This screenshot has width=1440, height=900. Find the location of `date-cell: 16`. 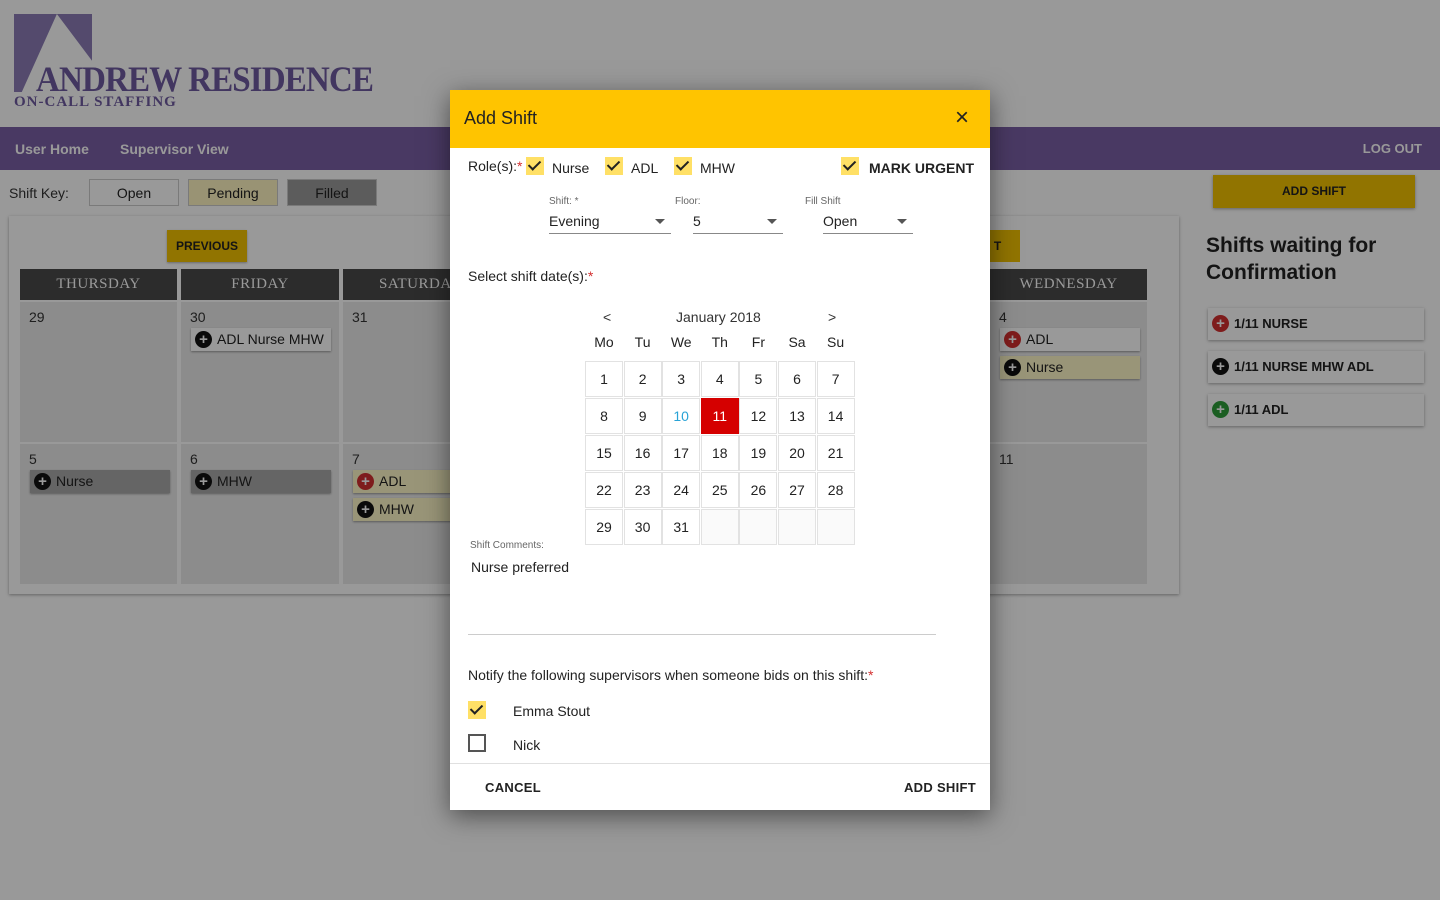

date-cell: 16 is located at coordinates (642, 453).